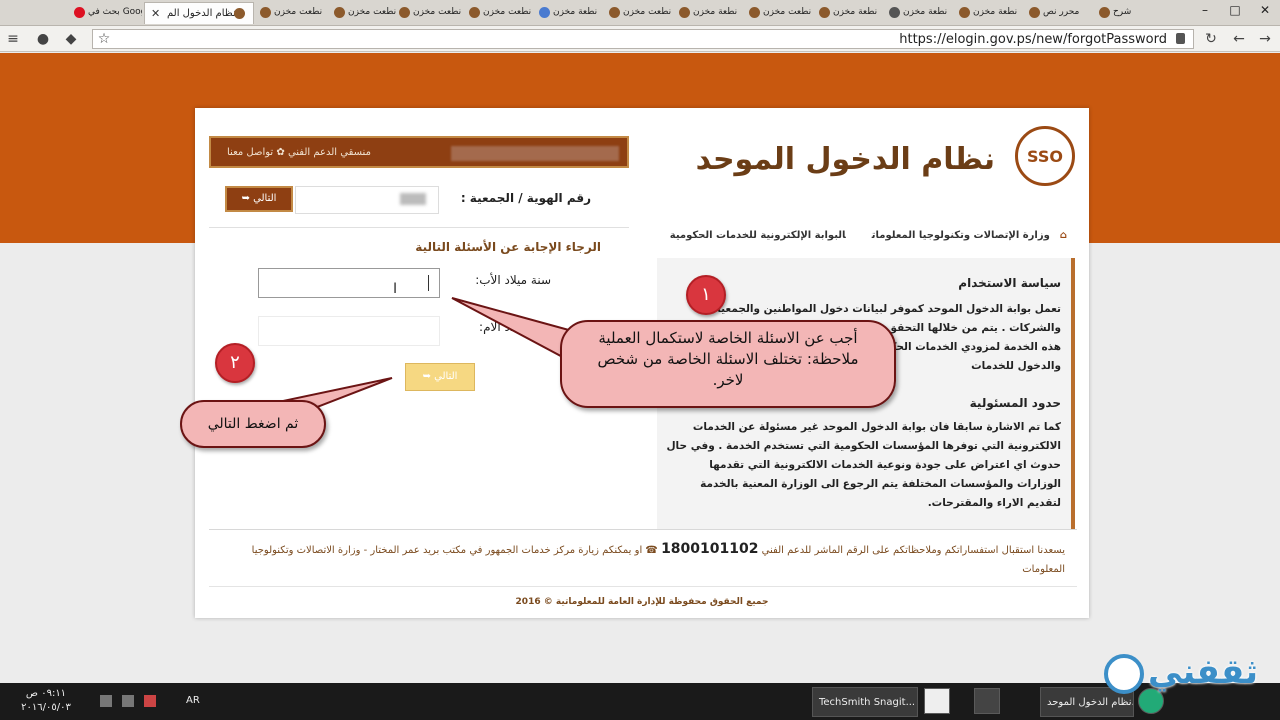  I want to click on step-2-badge: ٢, so click(235, 363).